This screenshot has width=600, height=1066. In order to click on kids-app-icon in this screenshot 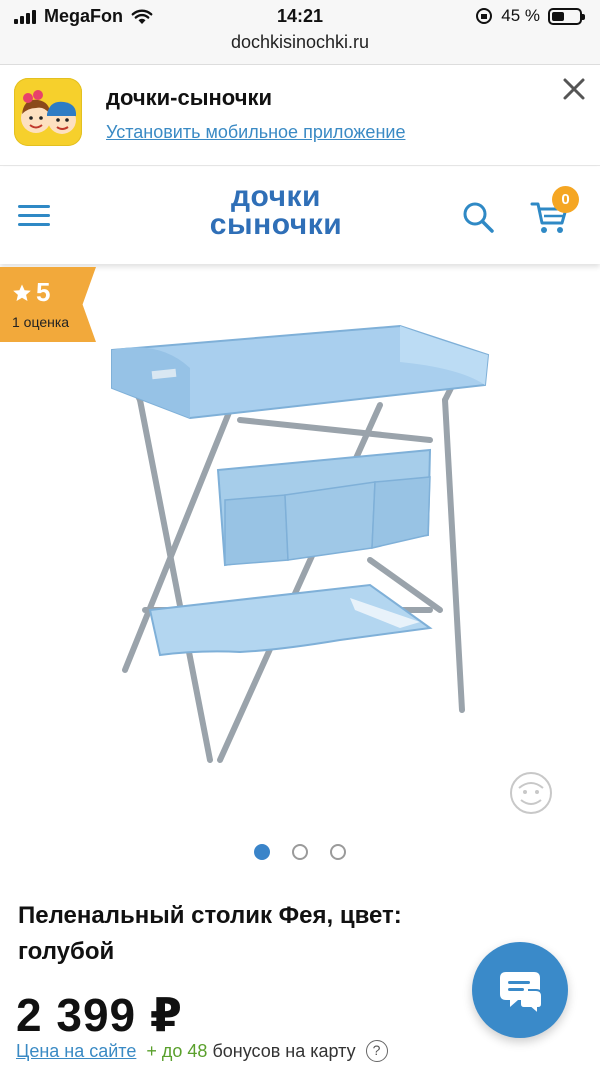, I will do `click(48, 112)`.